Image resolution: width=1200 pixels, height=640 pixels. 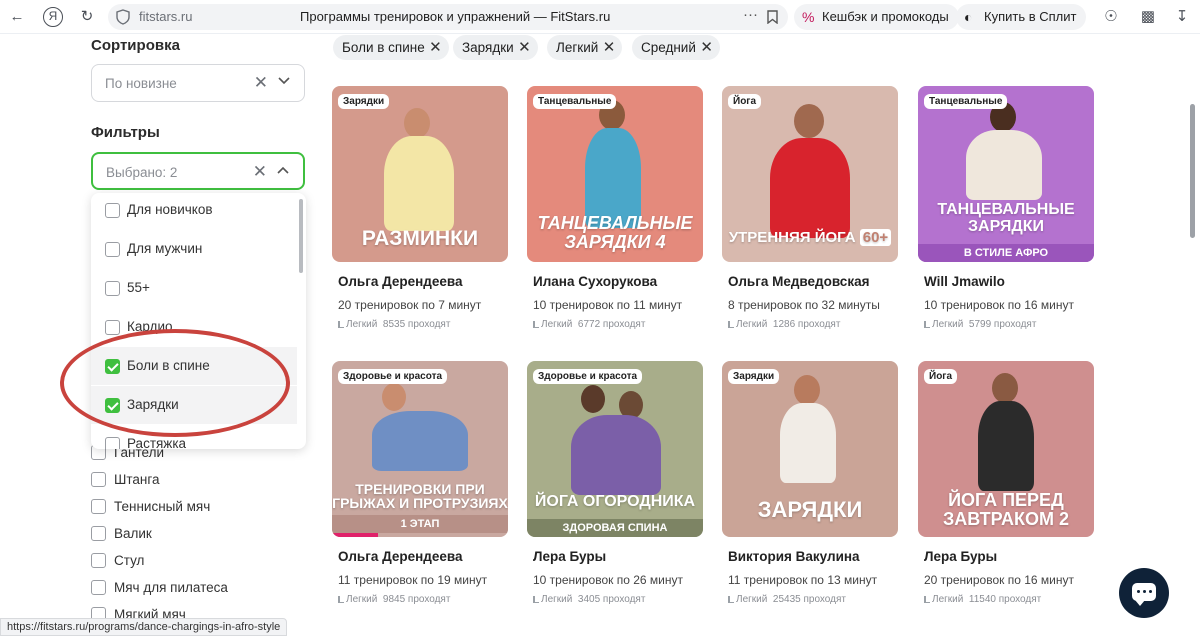 I want to click on filters-title: Фильтры, so click(x=125, y=132).